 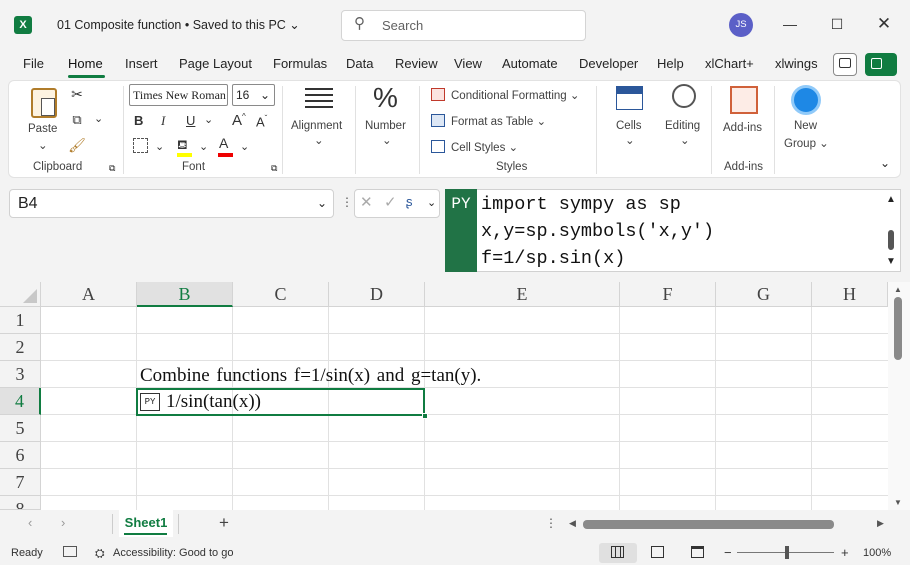 What do you see at coordinates (409, 201) in the screenshot?
I see `python-mode-icon: ʂ` at bounding box center [409, 201].